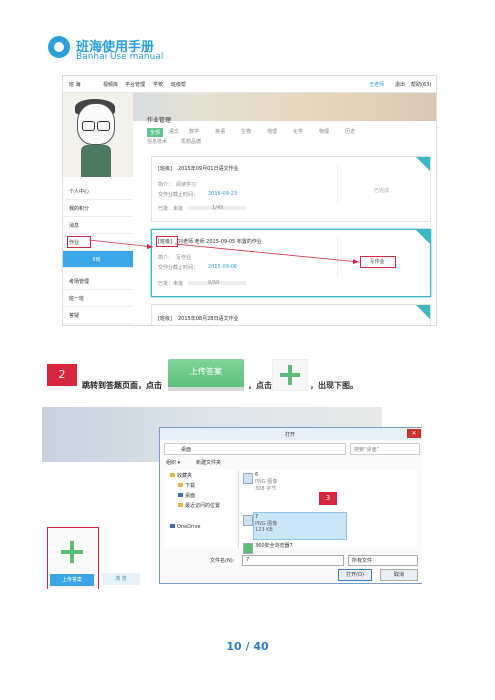  Describe the element at coordinates (260, 482) in the screenshot. I see `file-item: 6 PNG 图像 308 字节` at that location.